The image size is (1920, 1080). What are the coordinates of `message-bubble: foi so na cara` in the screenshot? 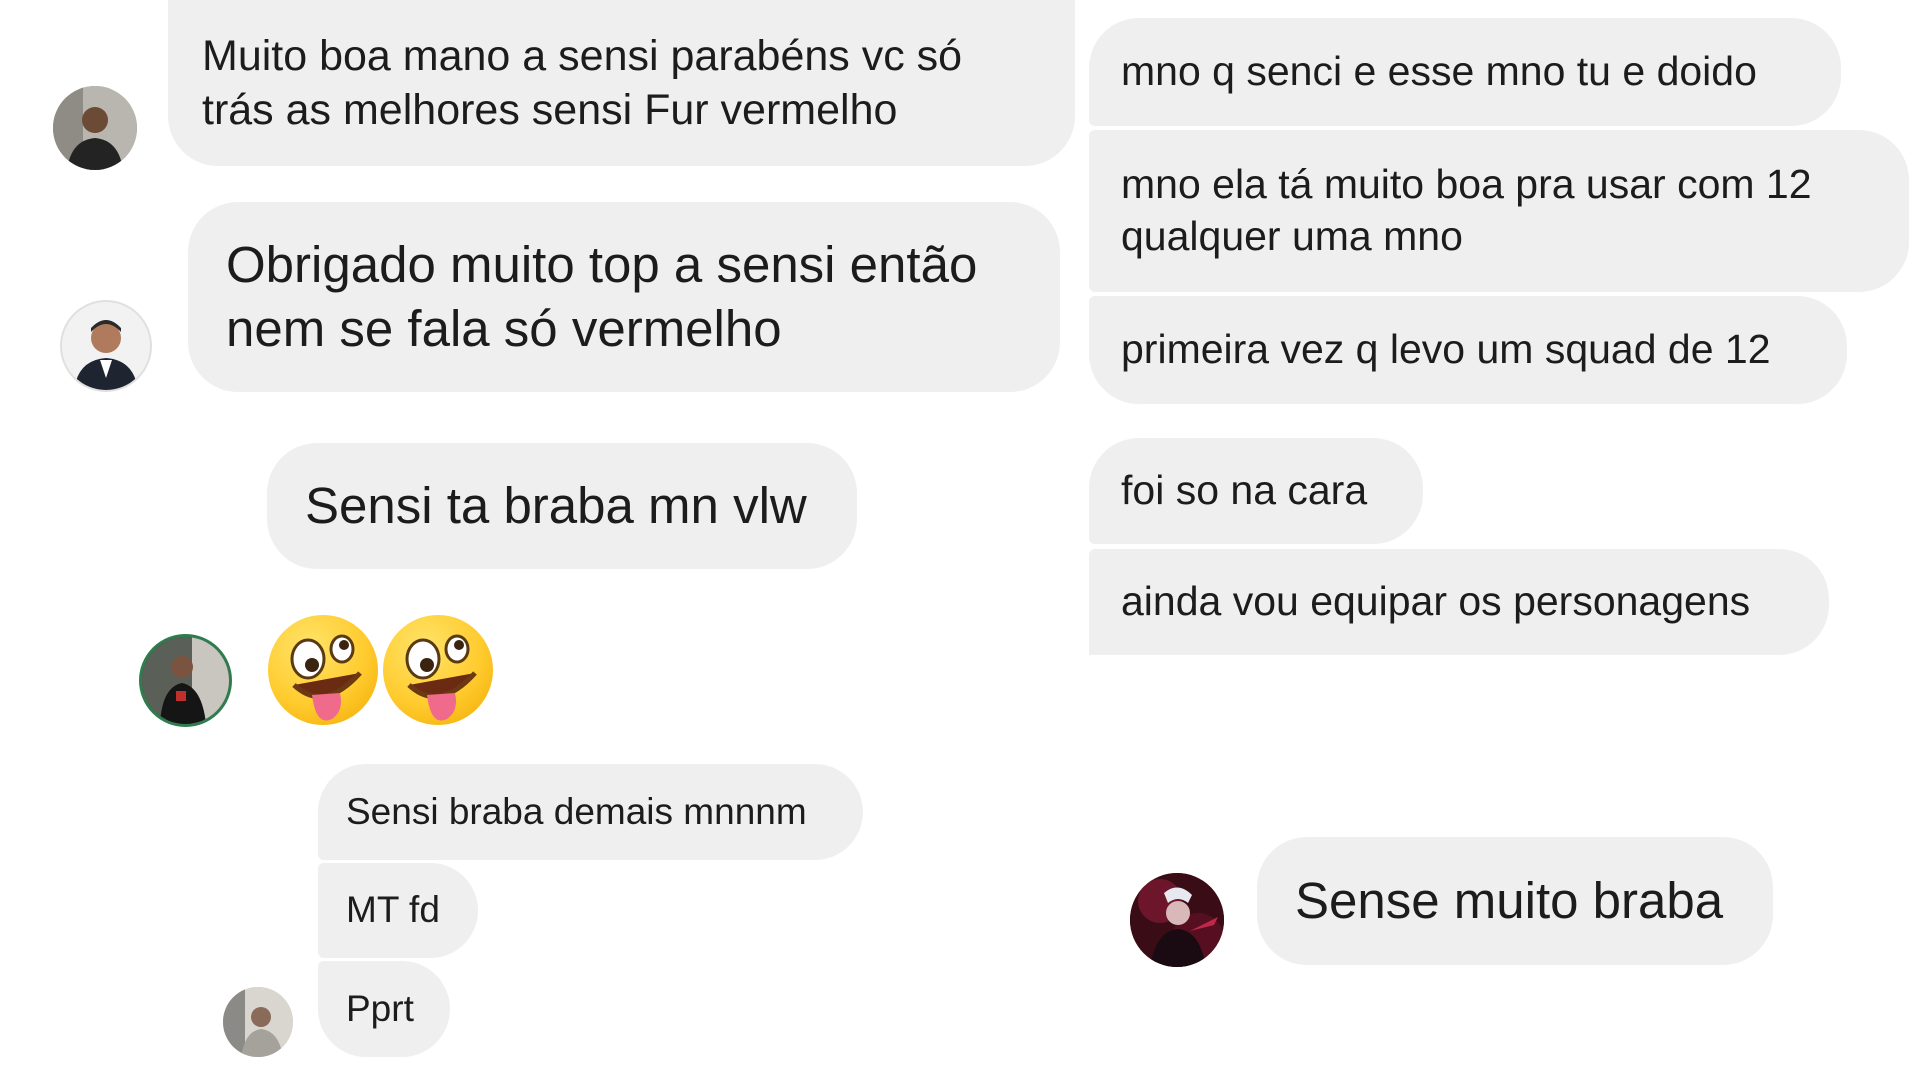 It's located at (1256, 491).